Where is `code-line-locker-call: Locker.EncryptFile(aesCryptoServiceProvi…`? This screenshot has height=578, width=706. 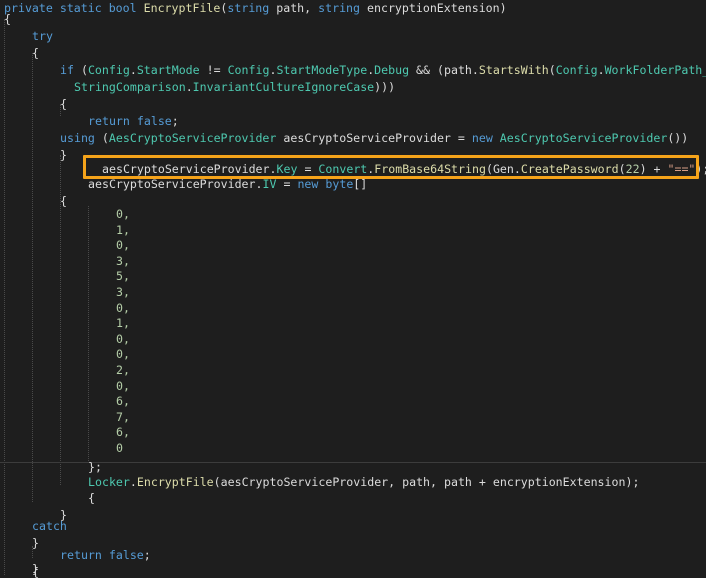
code-line-locker-call: Locker.EncryptFile(aesCryptoServiceProvi… is located at coordinates (363, 482).